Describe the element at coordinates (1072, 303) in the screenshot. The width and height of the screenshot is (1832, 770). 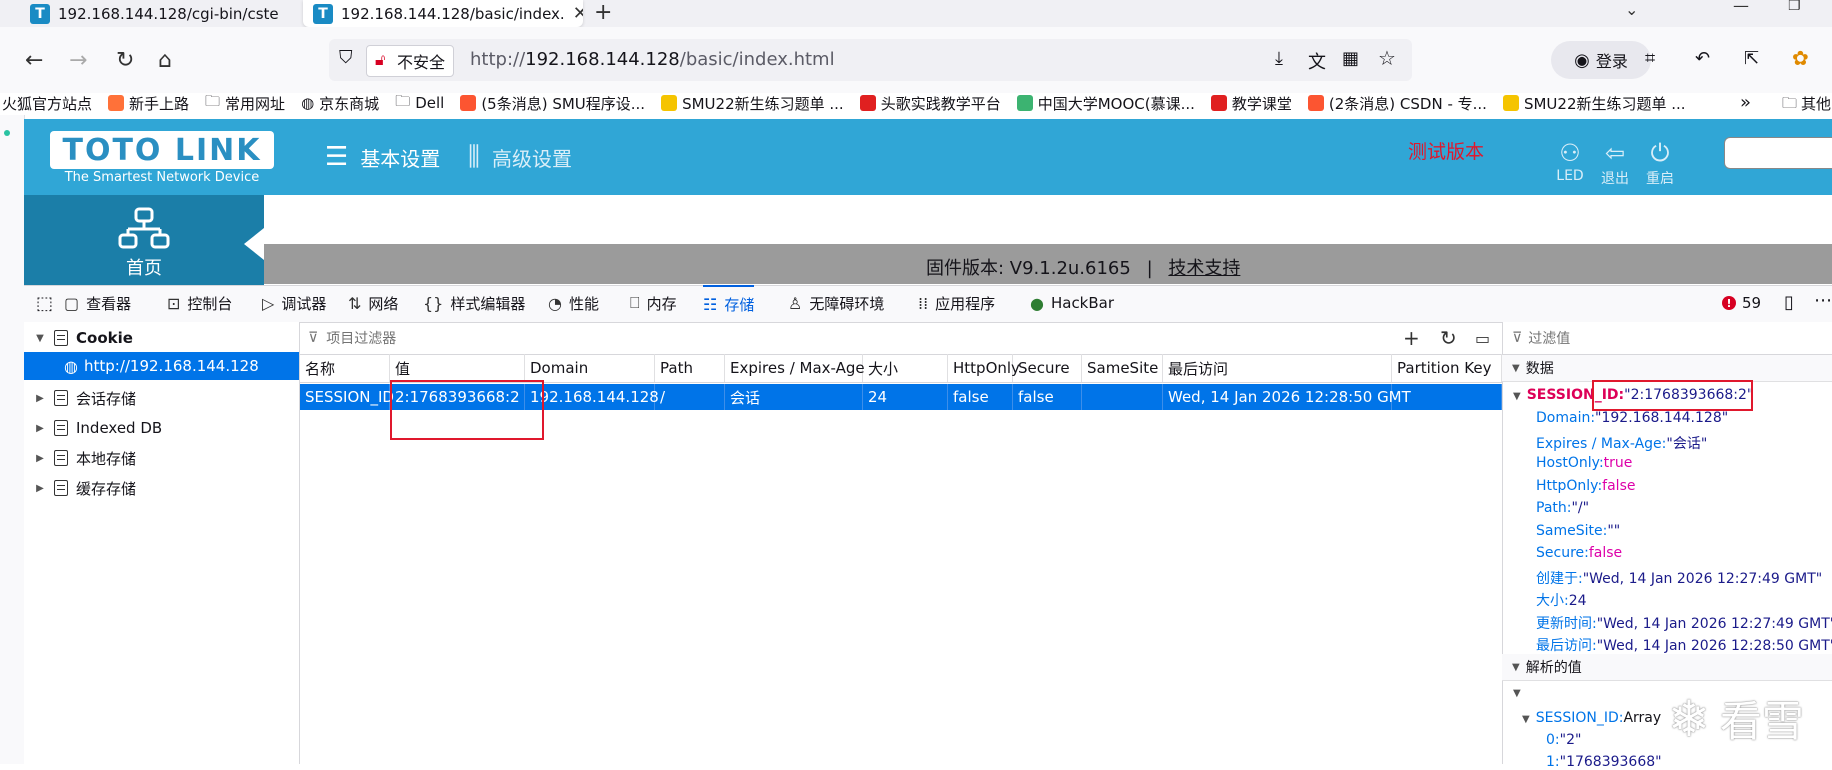
I see `devtools-tab: ● HackBar` at that location.